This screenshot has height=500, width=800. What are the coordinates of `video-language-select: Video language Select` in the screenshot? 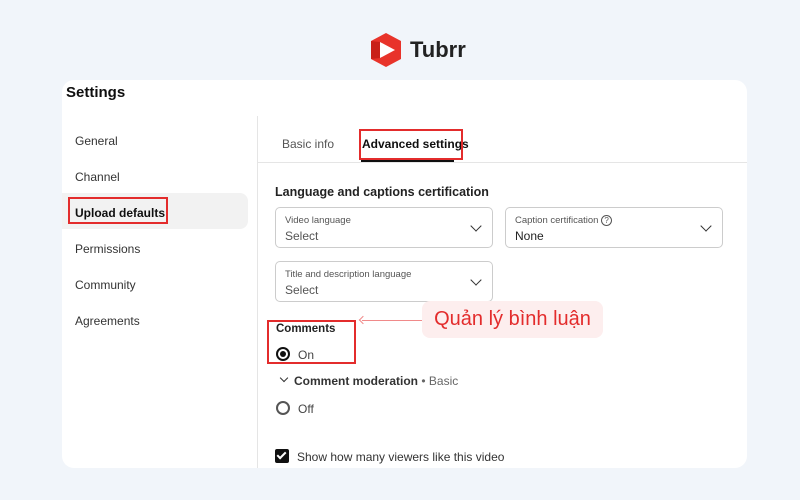 It's located at (384, 227).